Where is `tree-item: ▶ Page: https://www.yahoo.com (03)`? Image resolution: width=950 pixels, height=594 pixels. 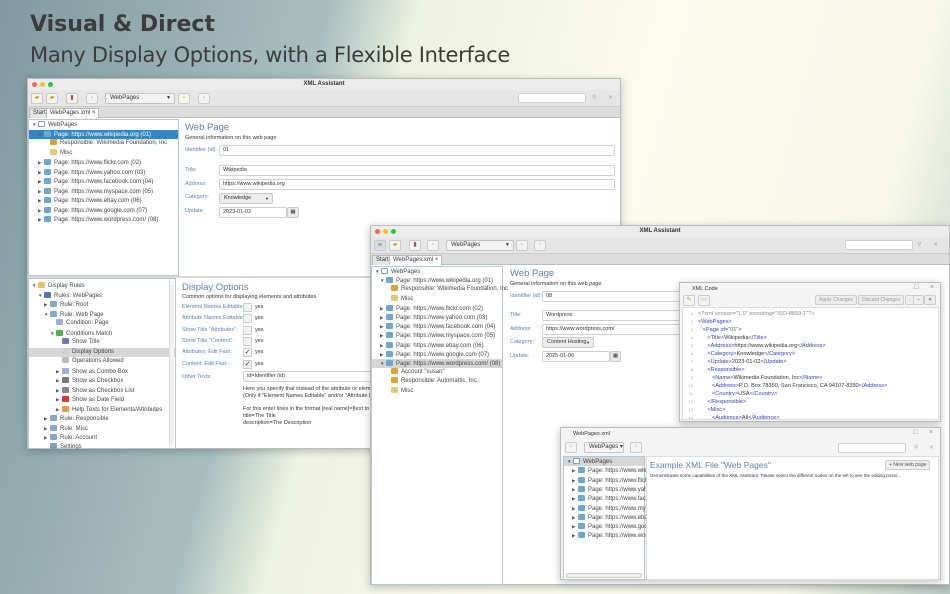 tree-item: ▶ Page: https://www.yahoo.com (03) is located at coordinates (437, 317).